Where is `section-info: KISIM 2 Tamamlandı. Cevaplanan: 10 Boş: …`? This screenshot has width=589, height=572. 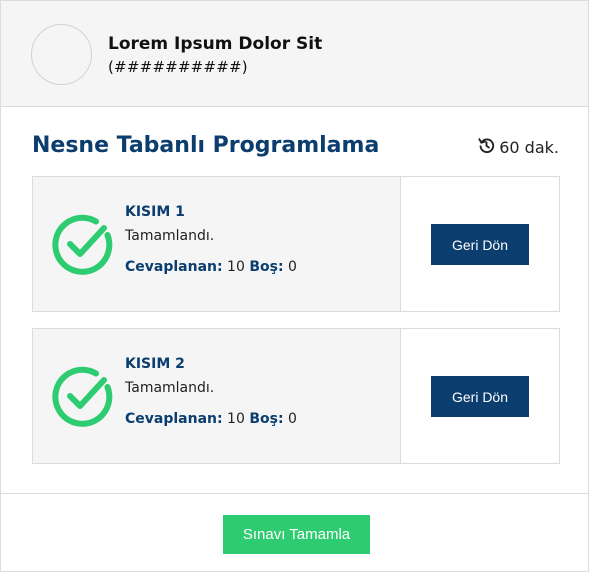
section-info: KISIM 2 Tamamlandı. Cevaplanan: 10 Boş: … is located at coordinates (217, 396).